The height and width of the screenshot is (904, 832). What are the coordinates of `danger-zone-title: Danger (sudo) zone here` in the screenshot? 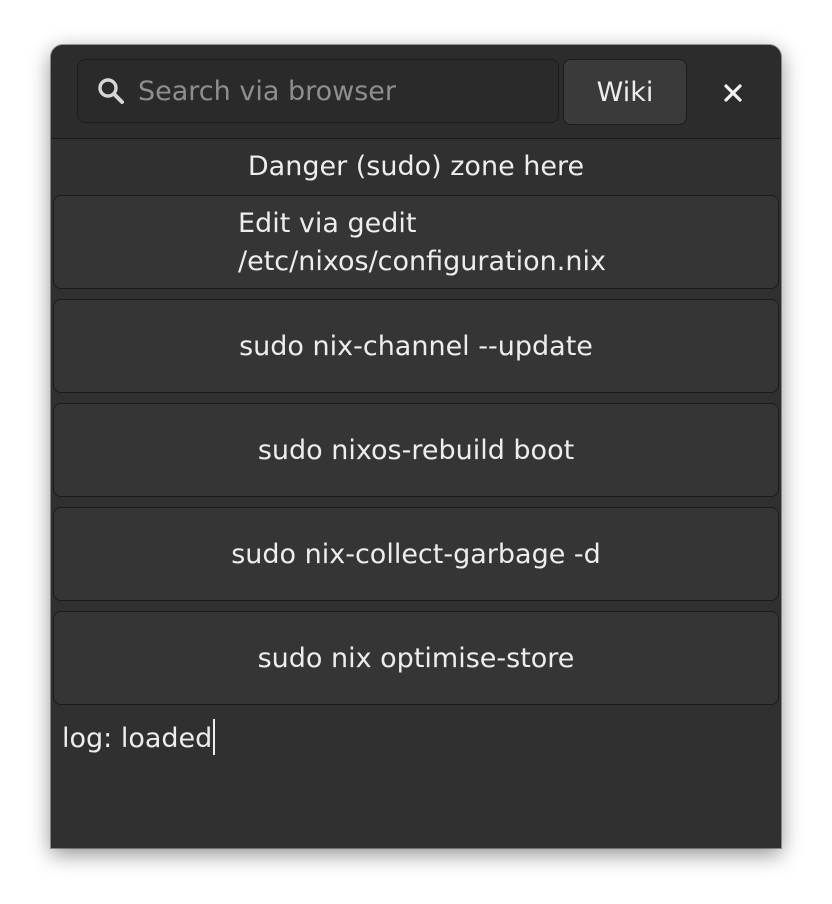 It's located at (416, 166).